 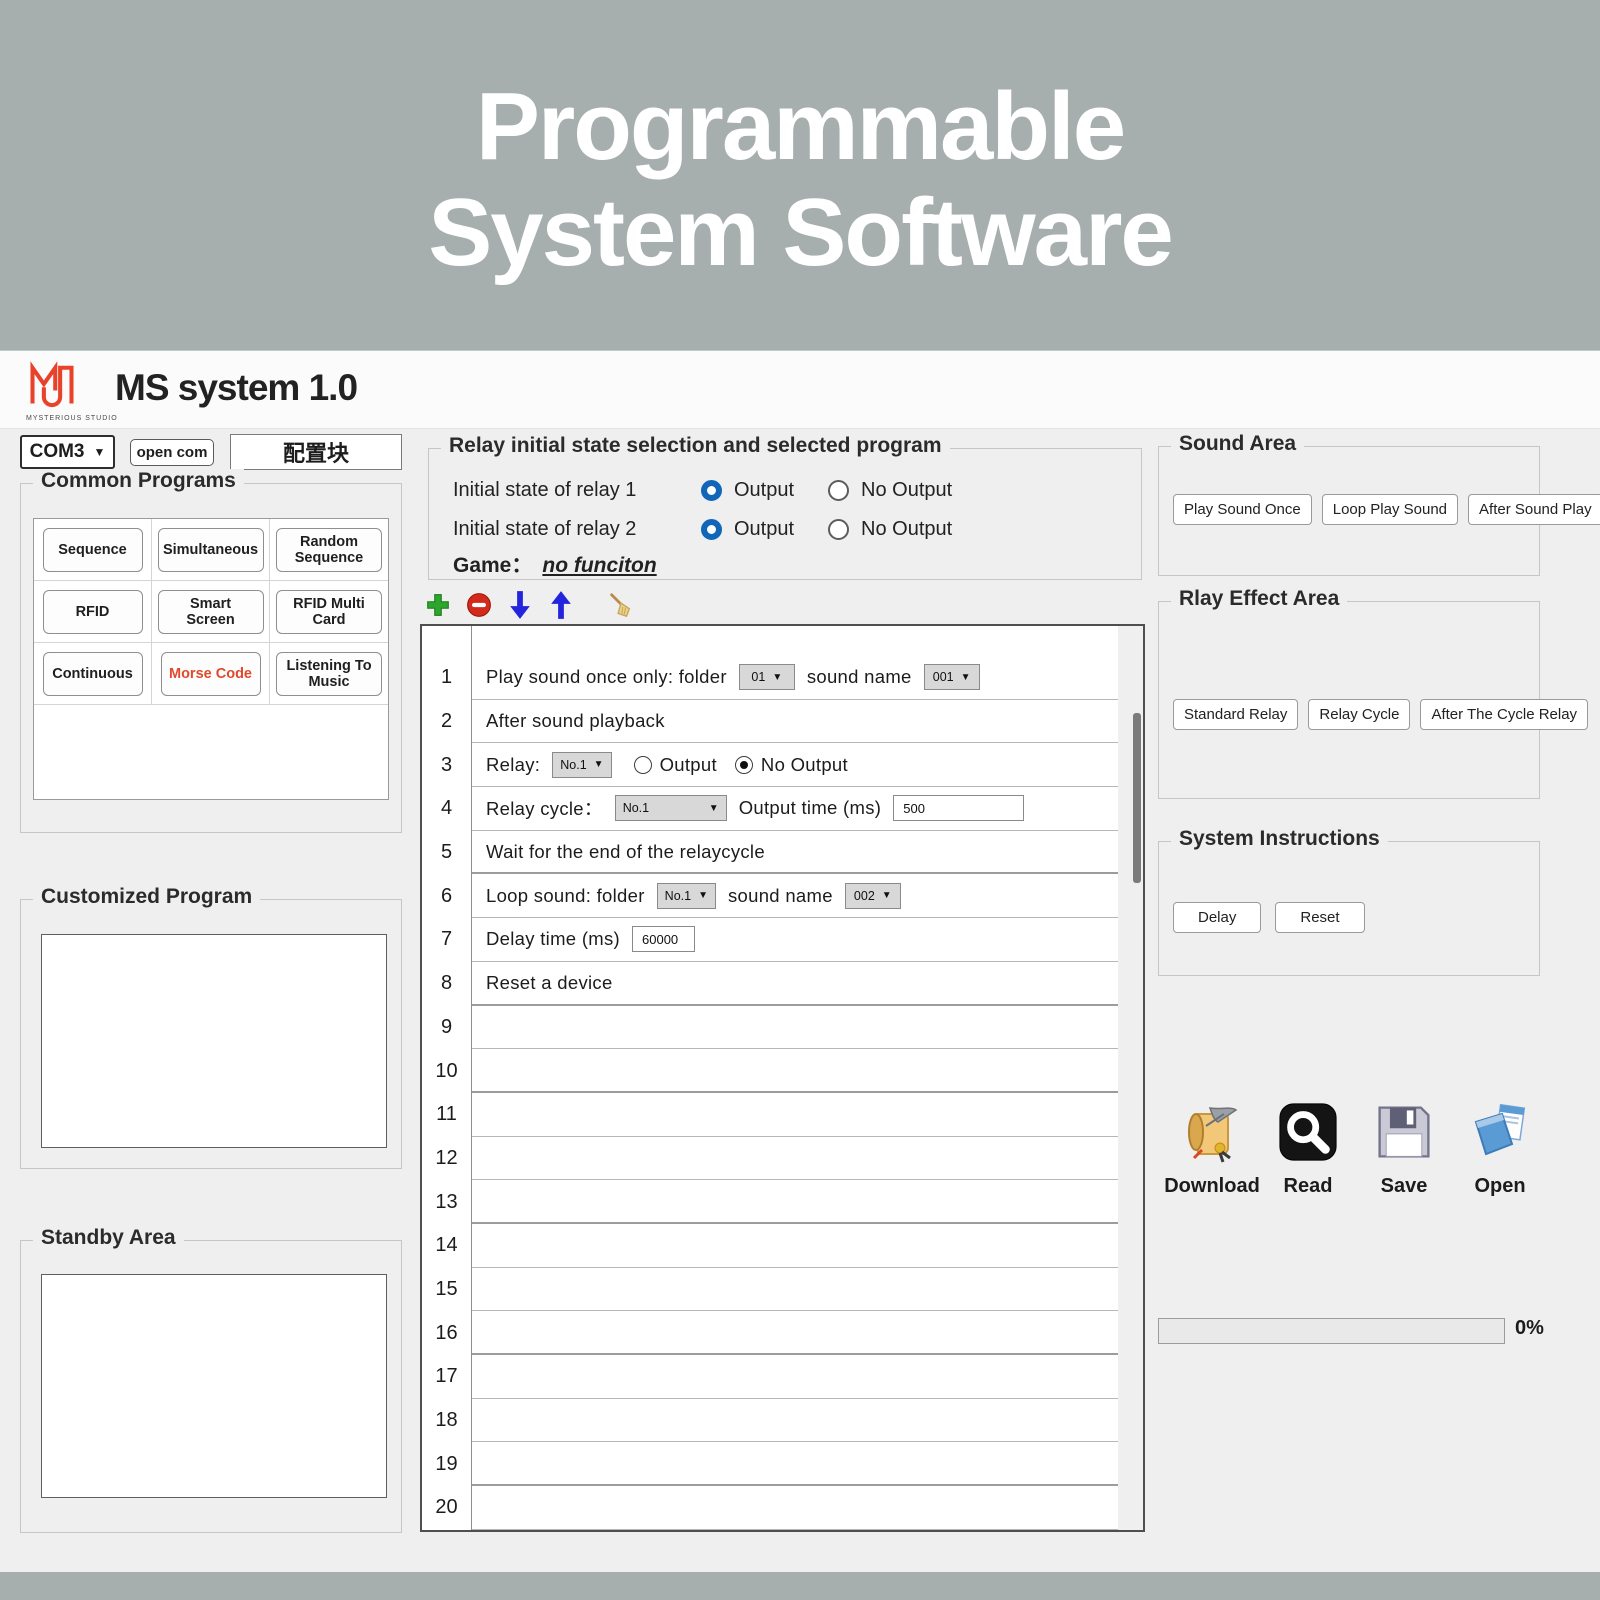 I want to click on program-row-15: 15, so click(x=770, y=1289).